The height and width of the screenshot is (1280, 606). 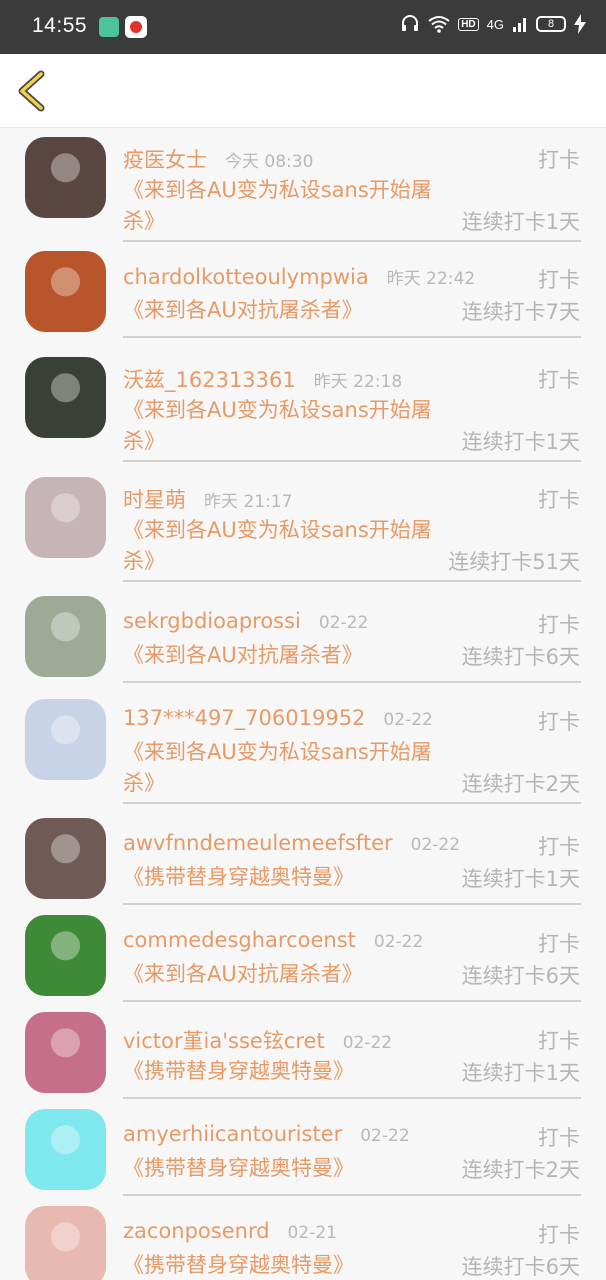 I want to click on checkin-time: 今天 08:30, so click(x=269, y=162).